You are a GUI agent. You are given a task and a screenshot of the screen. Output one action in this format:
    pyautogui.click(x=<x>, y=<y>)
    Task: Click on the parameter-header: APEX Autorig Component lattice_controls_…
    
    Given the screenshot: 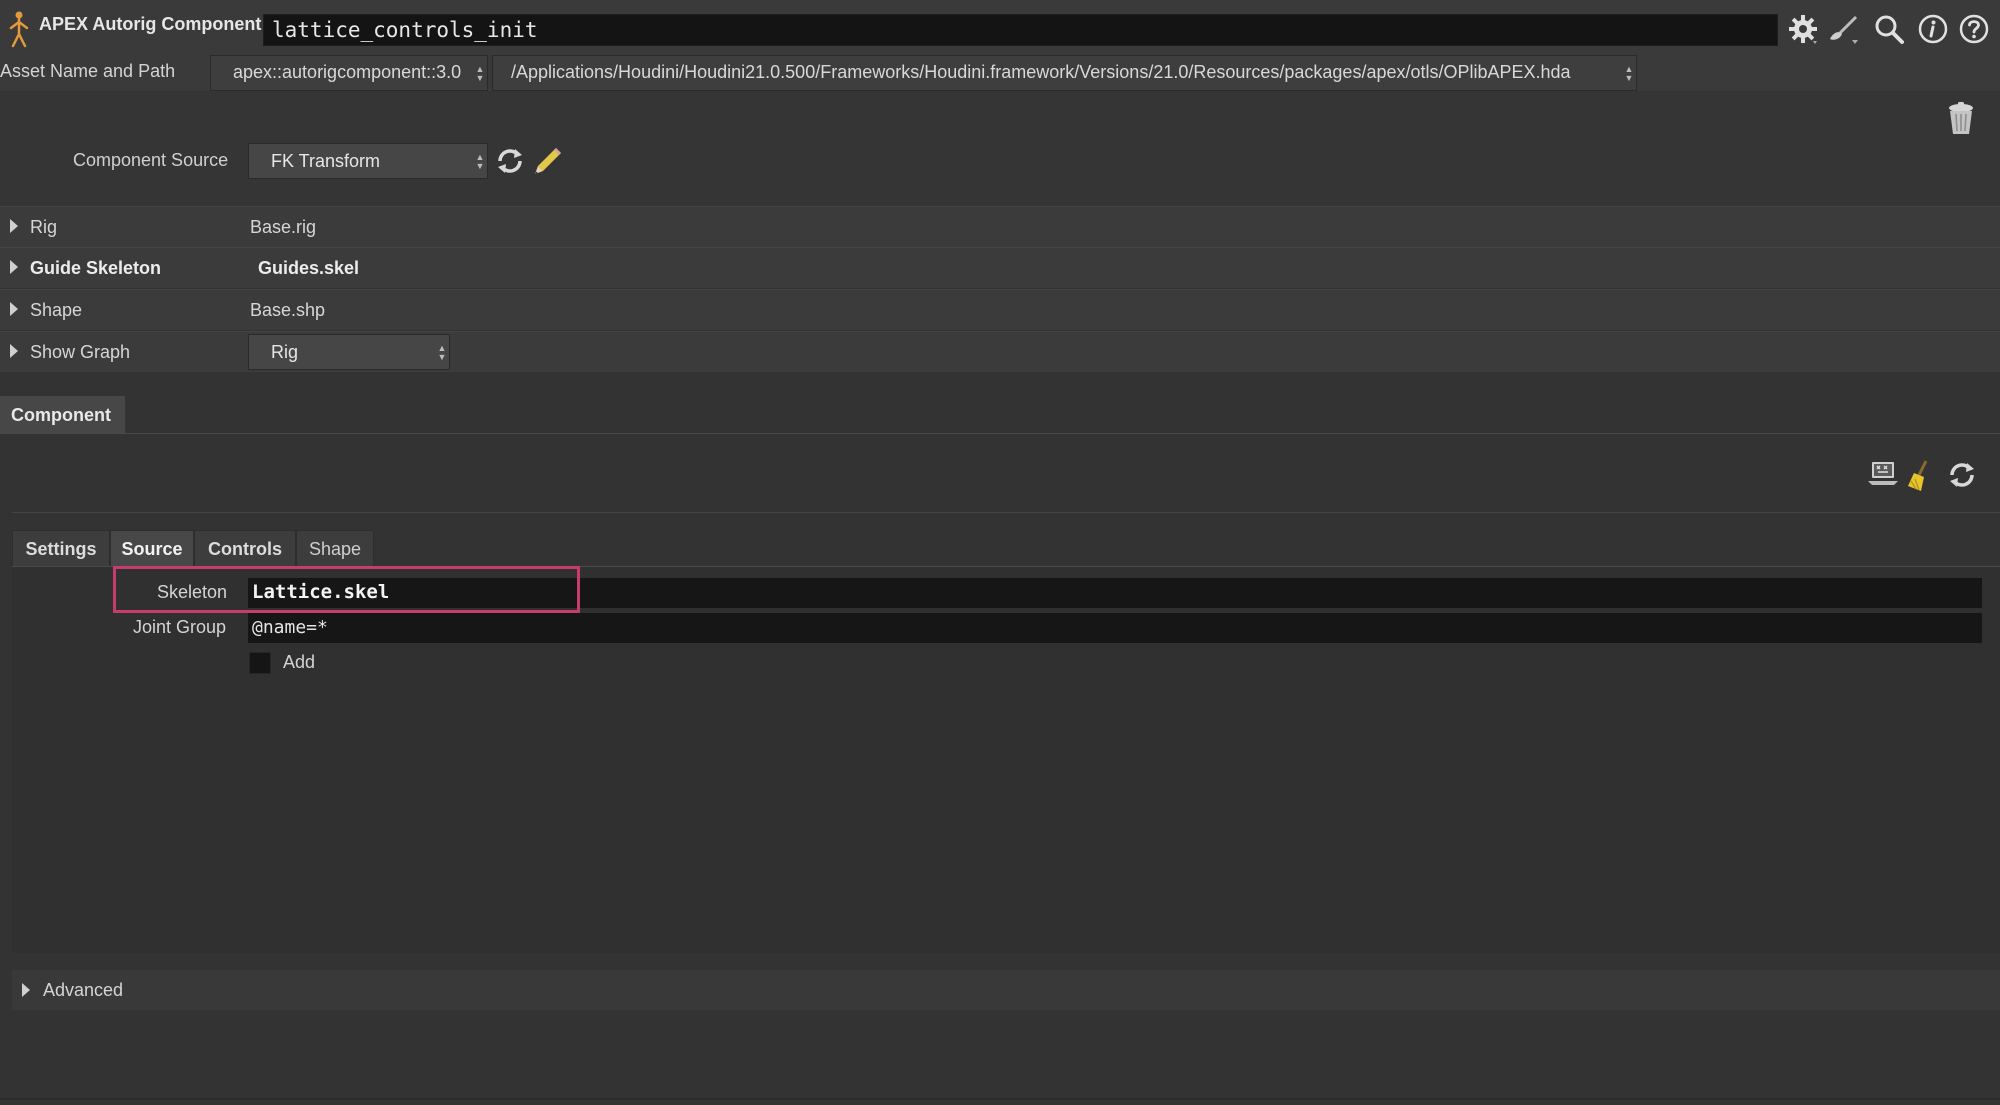 What is the action you would take?
    pyautogui.click(x=1000, y=28)
    